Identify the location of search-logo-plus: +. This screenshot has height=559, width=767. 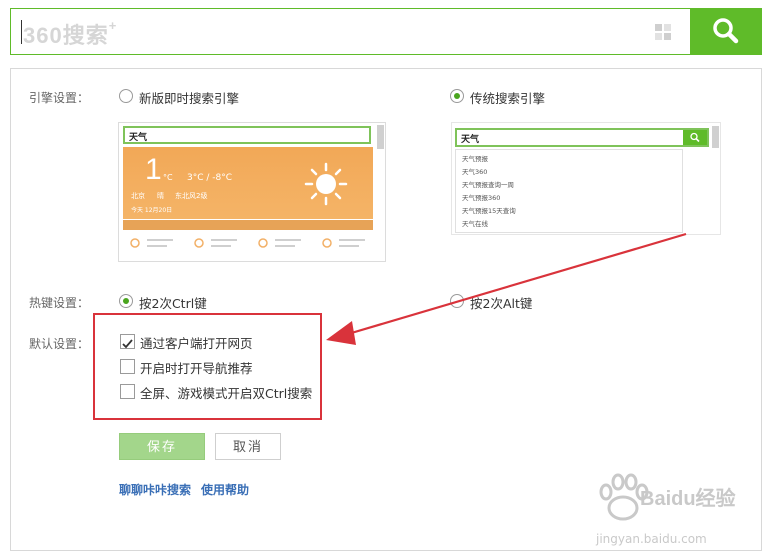
(113, 25).